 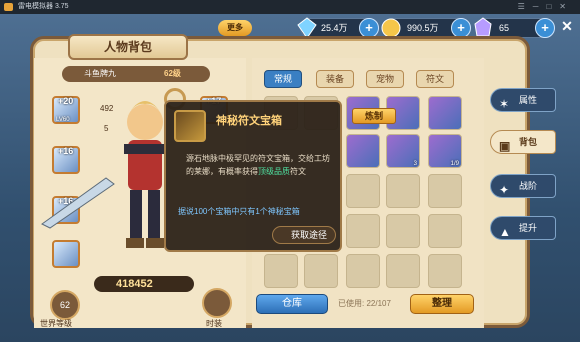 I want to click on world-level-label: 世界等级, so click(x=56, y=323).